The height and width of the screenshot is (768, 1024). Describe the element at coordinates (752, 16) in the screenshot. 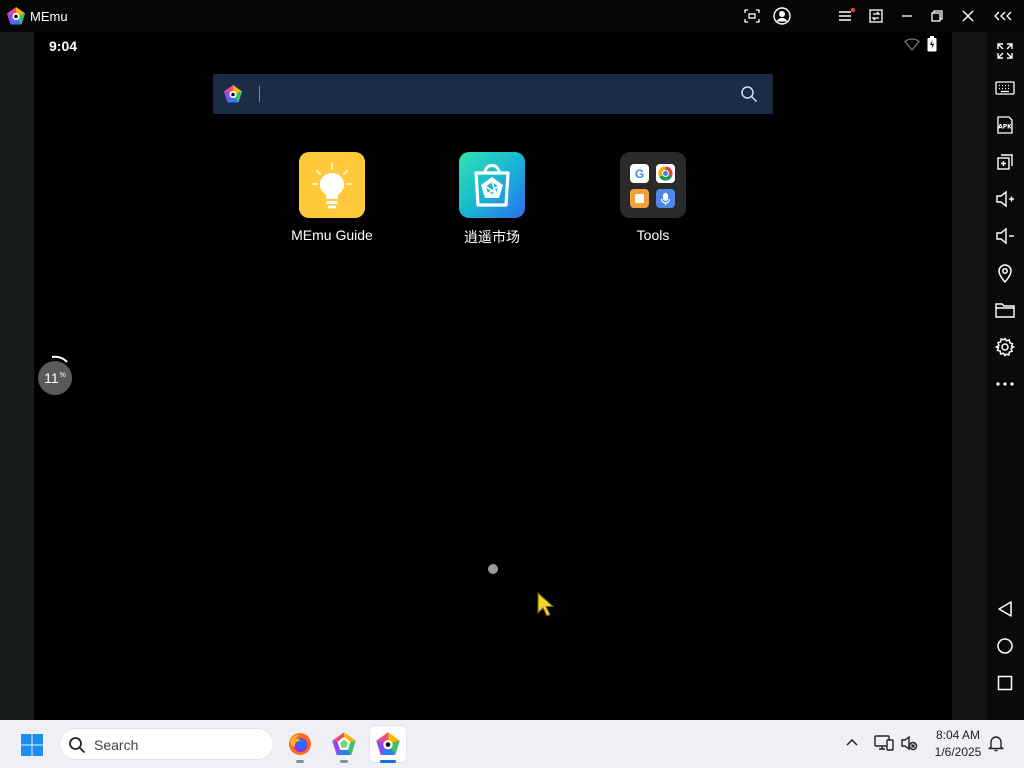

I see `screenshot-icon` at that location.